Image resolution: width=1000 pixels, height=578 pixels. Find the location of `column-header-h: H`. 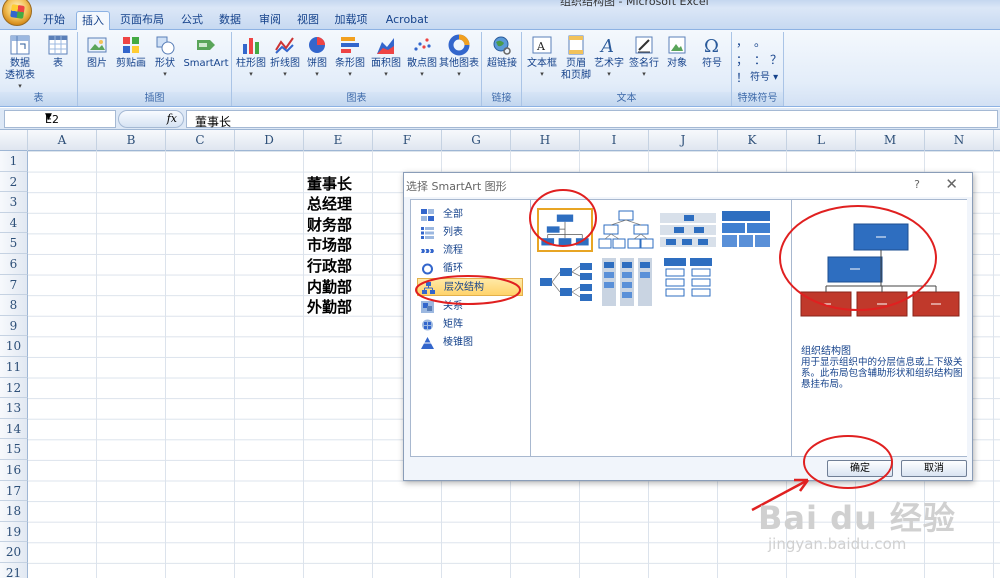

column-header-h: H is located at coordinates (545, 140).